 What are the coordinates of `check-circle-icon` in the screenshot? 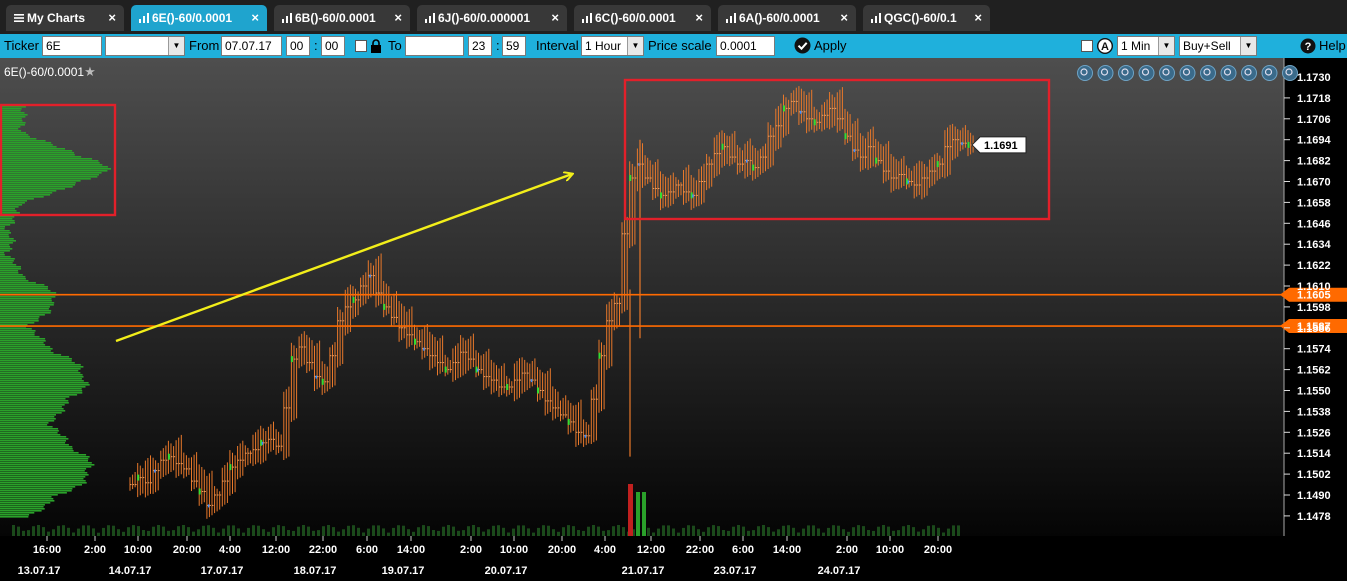 It's located at (802, 47).